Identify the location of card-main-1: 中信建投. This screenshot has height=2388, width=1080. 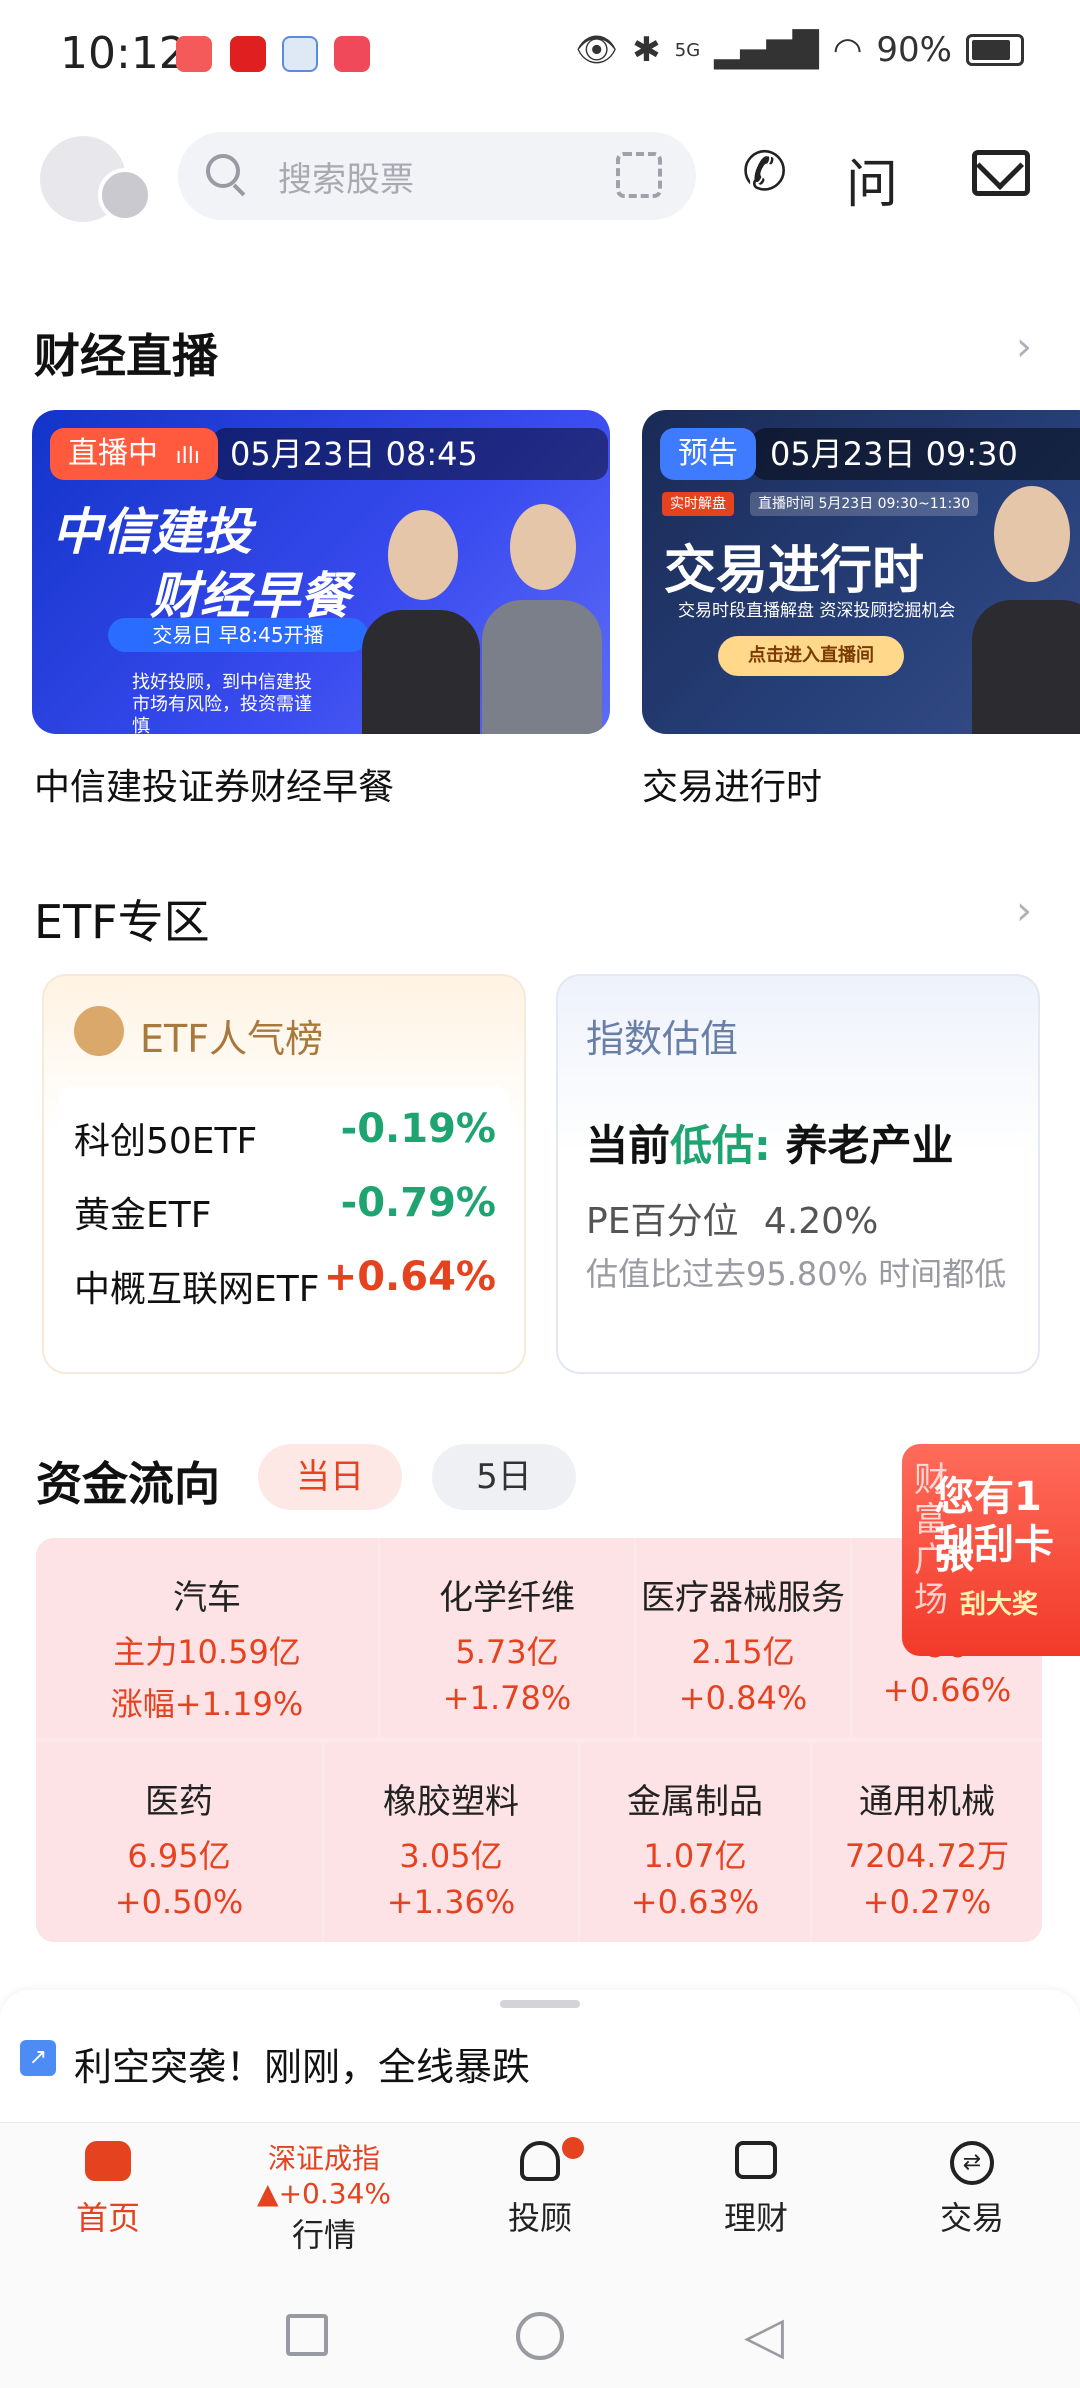
(152, 532).